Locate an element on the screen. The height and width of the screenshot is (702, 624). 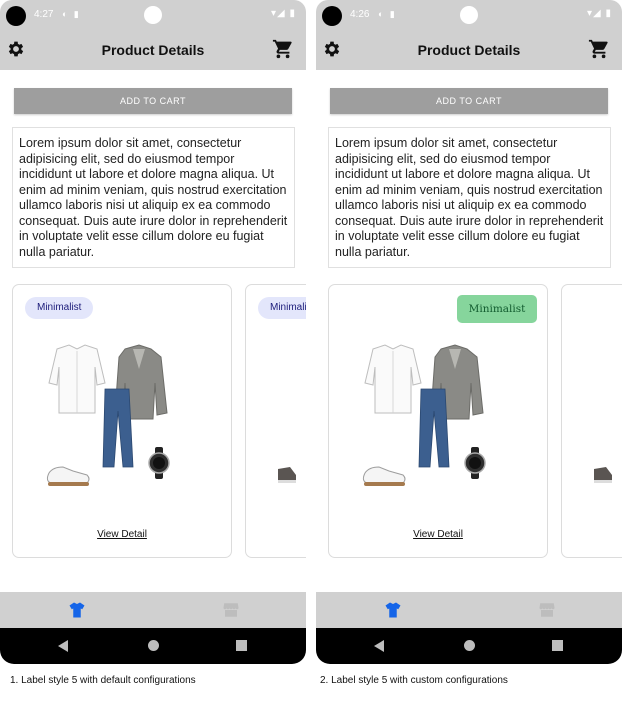
status-bar: 4:27 ◐ ▮ ▾◢ ▮ is located at coordinates (153, 15).